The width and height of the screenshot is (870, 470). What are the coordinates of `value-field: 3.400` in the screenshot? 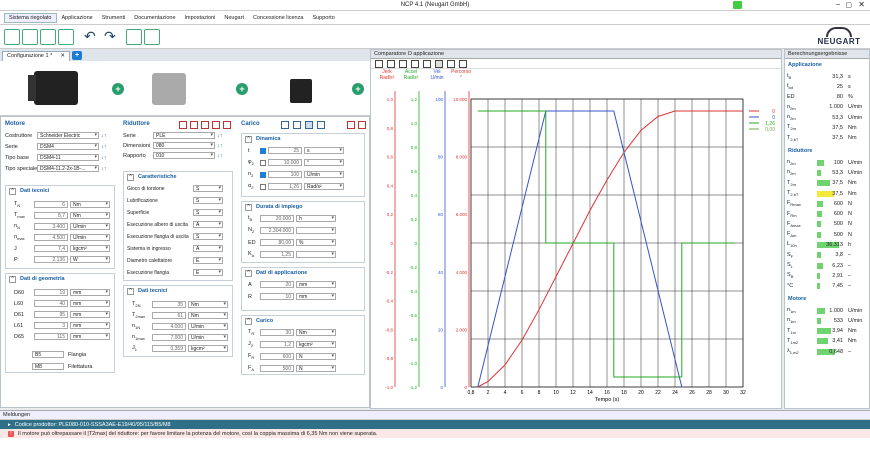 It's located at (51, 226).